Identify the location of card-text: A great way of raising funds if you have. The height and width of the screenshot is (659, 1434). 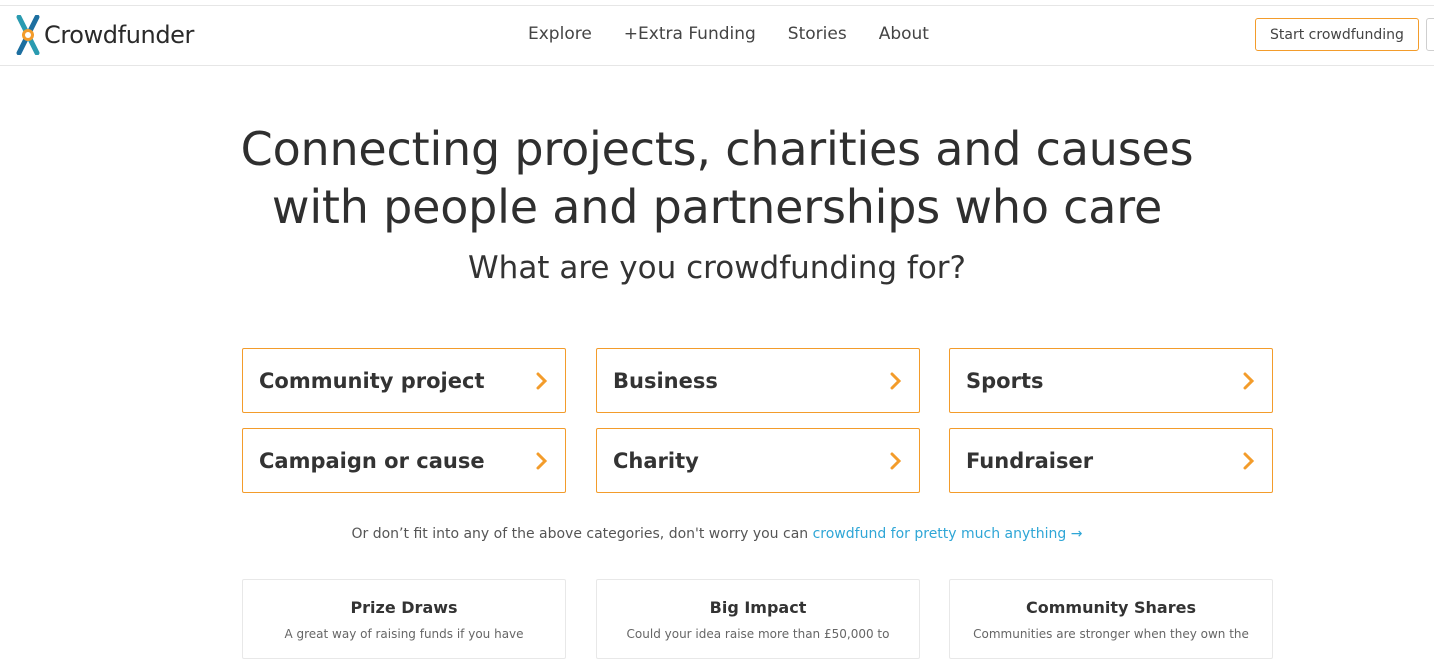
(404, 634).